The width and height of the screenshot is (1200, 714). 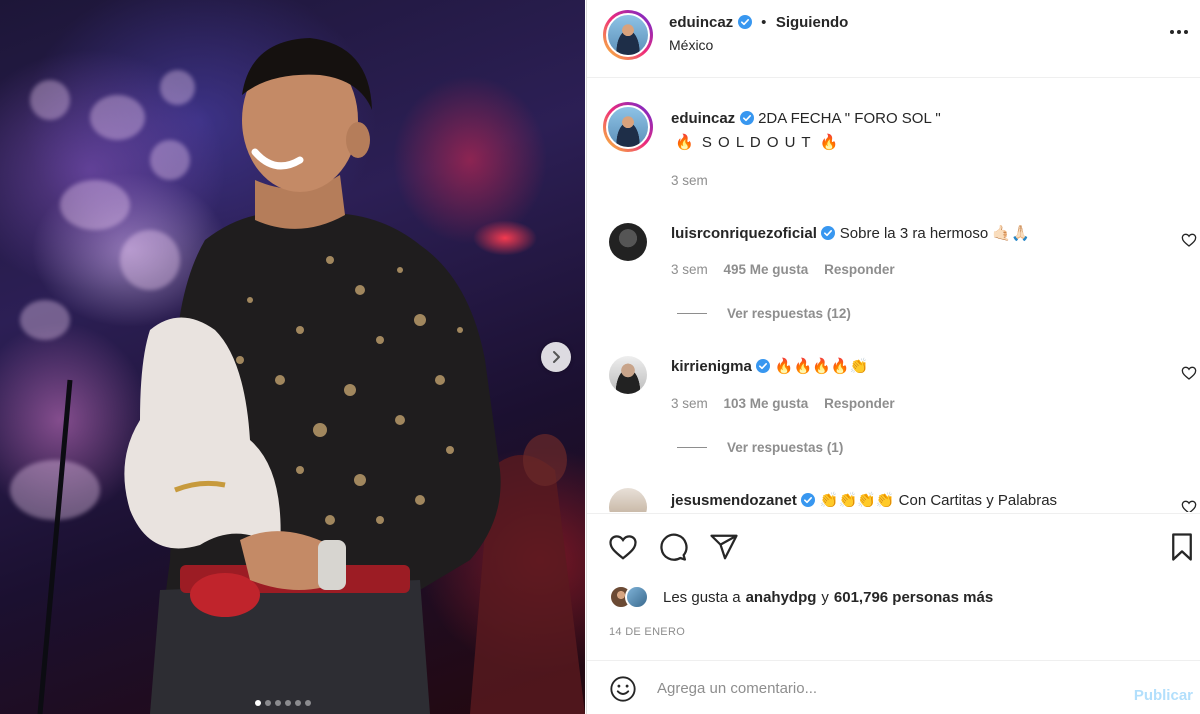 I want to click on author-username: eduincaz, so click(x=701, y=22).